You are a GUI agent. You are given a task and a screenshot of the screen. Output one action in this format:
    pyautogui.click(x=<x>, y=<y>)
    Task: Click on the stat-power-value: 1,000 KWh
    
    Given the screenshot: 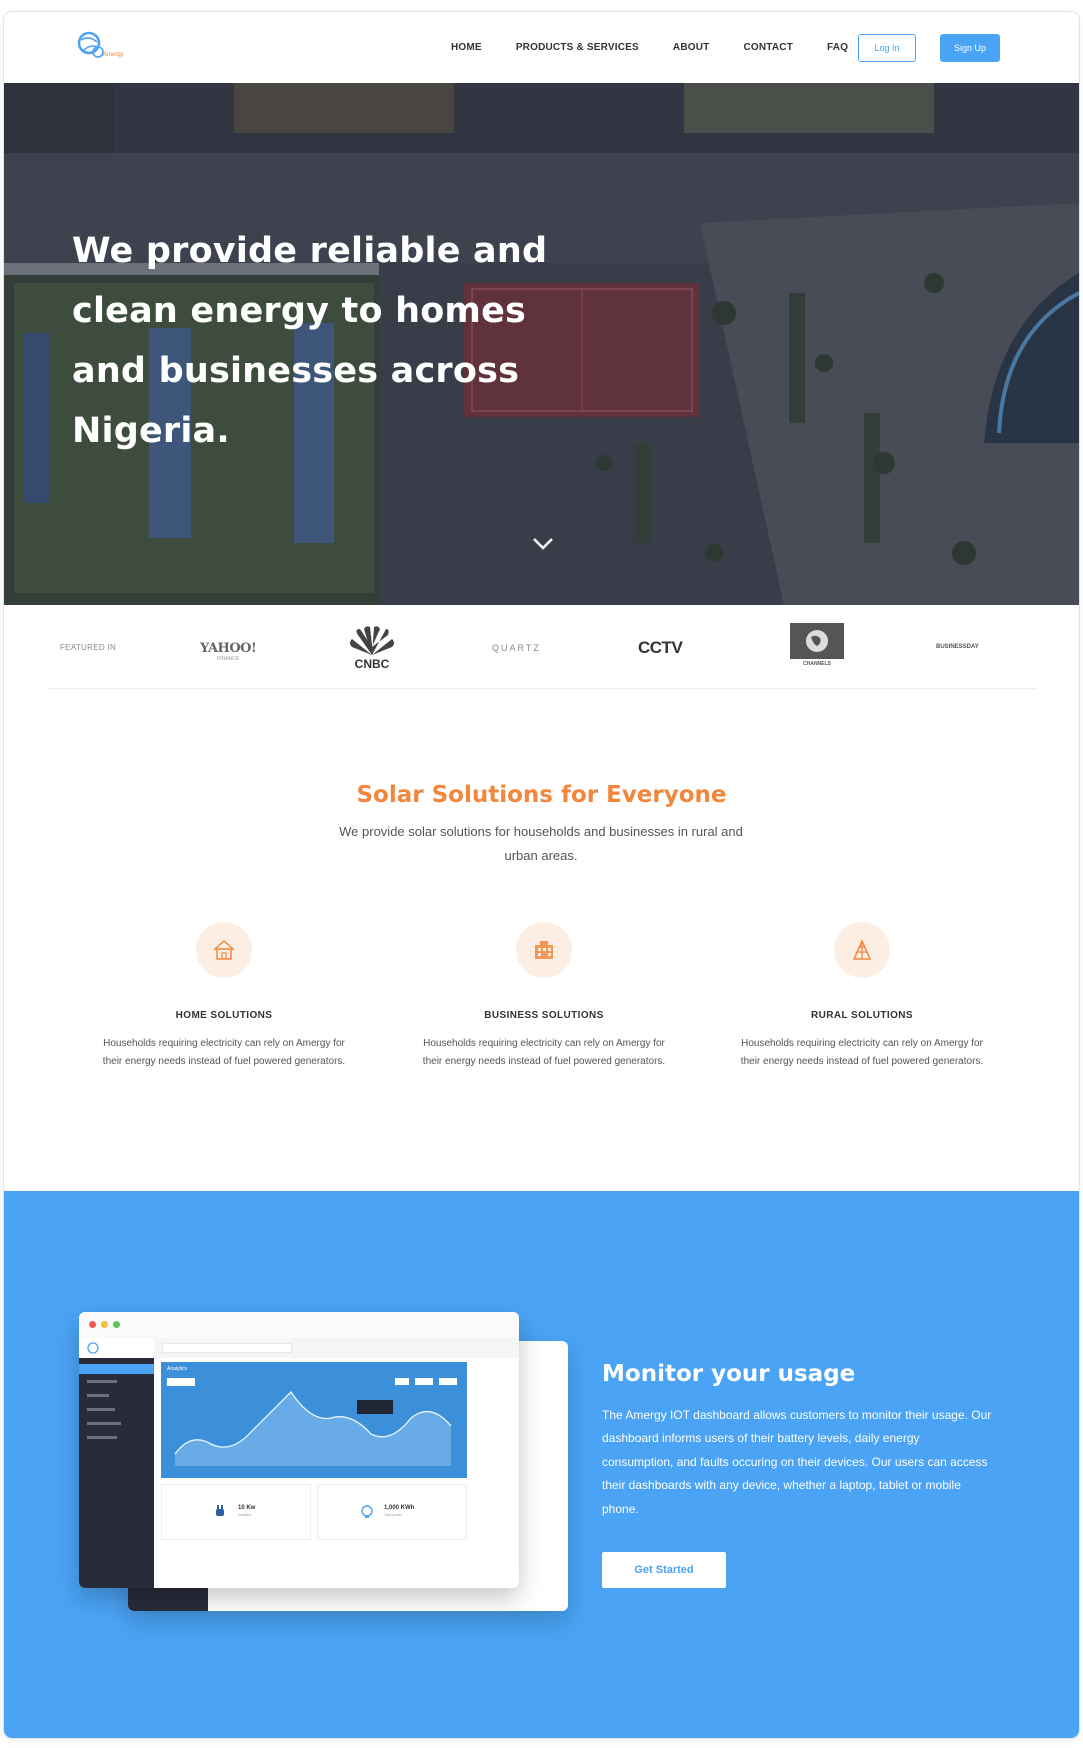 What is the action you would take?
    pyautogui.click(x=399, y=1508)
    